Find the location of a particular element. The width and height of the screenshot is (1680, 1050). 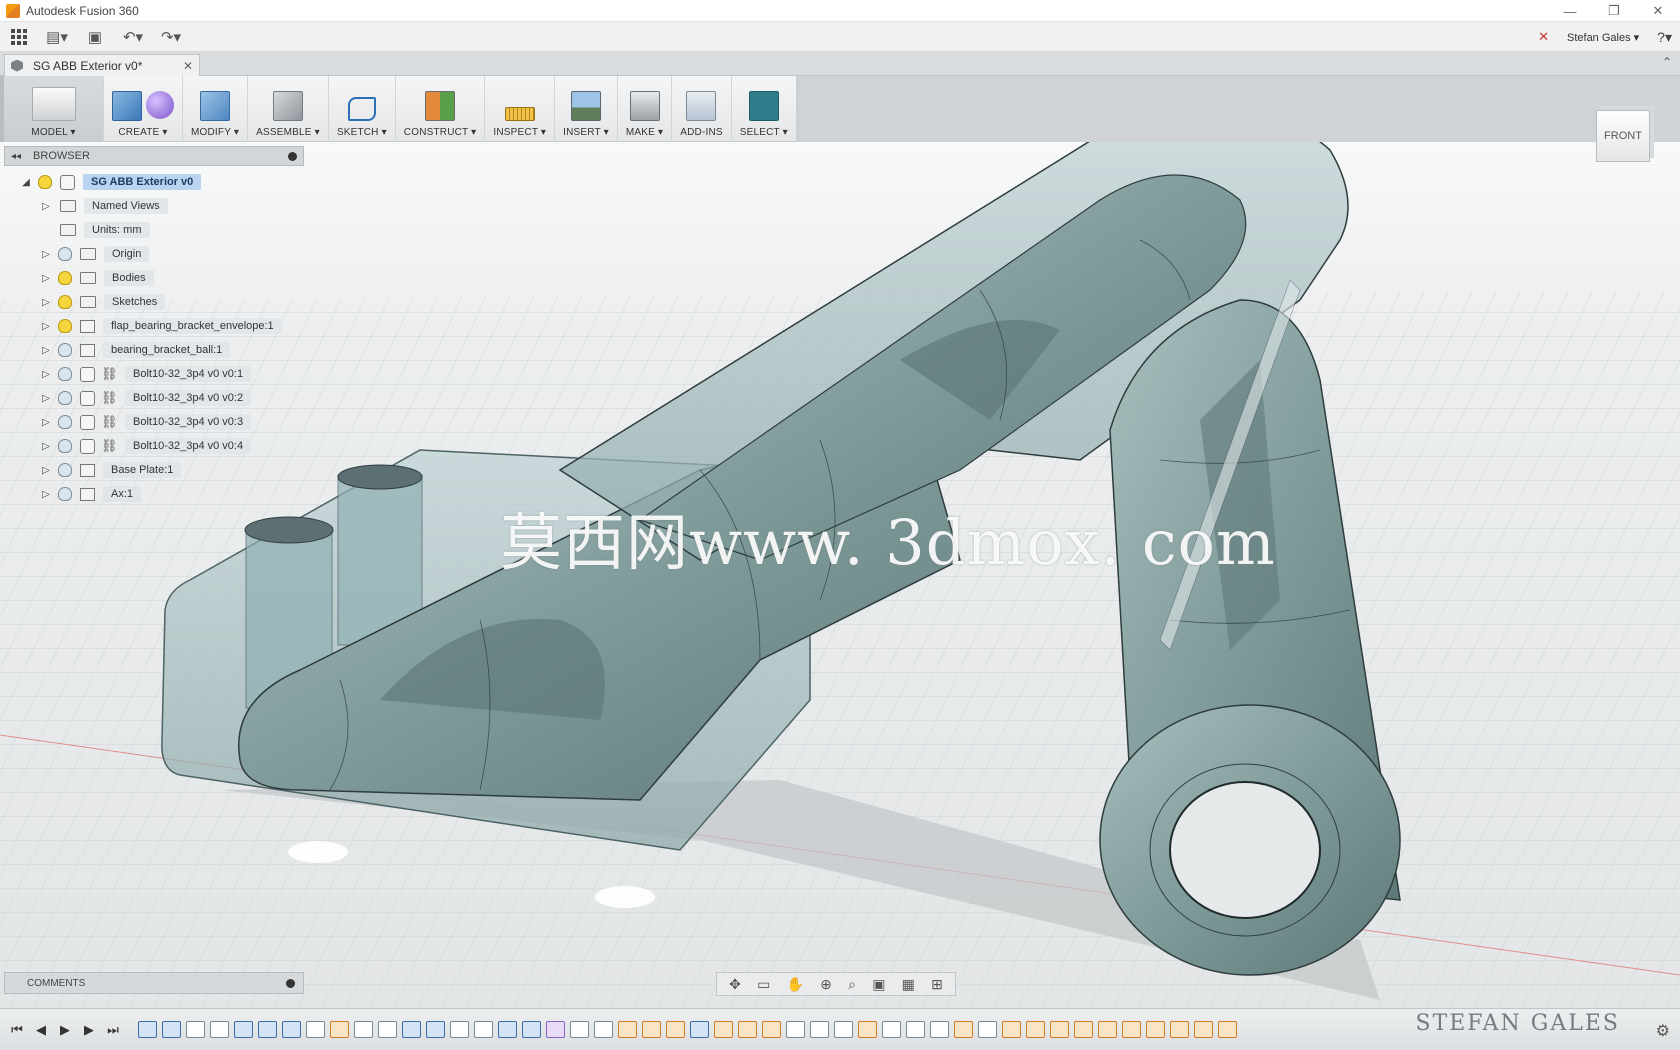

form-sphere-icon is located at coordinates (160, 105).